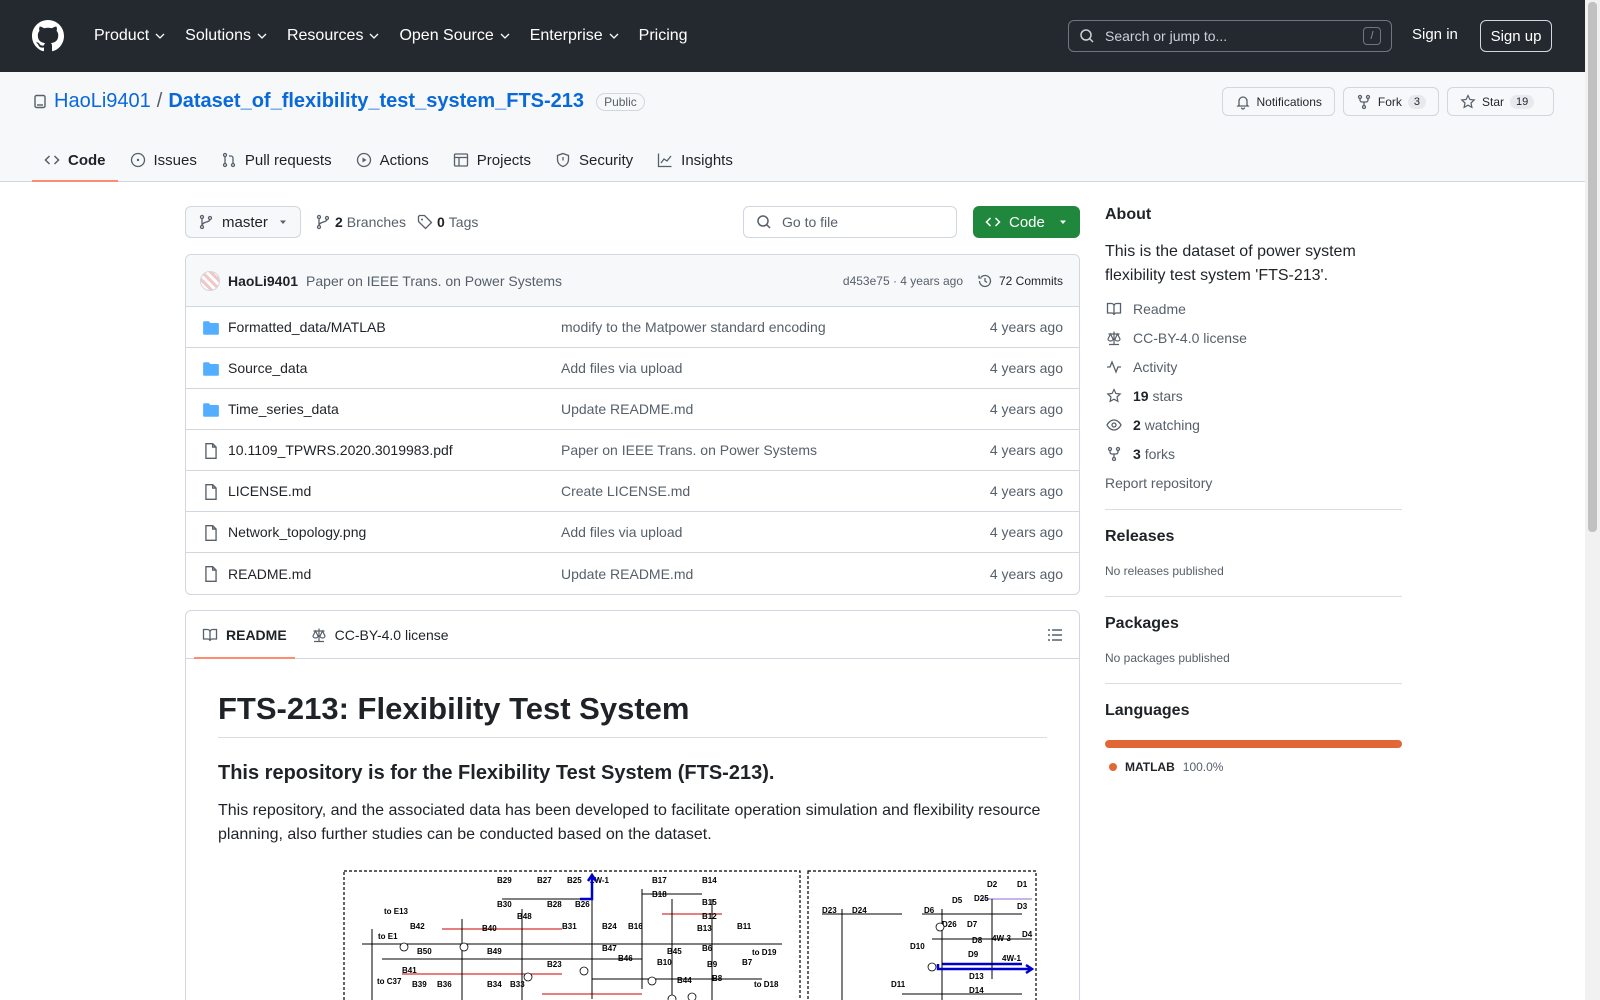  I want to click on tab-label: Actions, so click(404, 160).